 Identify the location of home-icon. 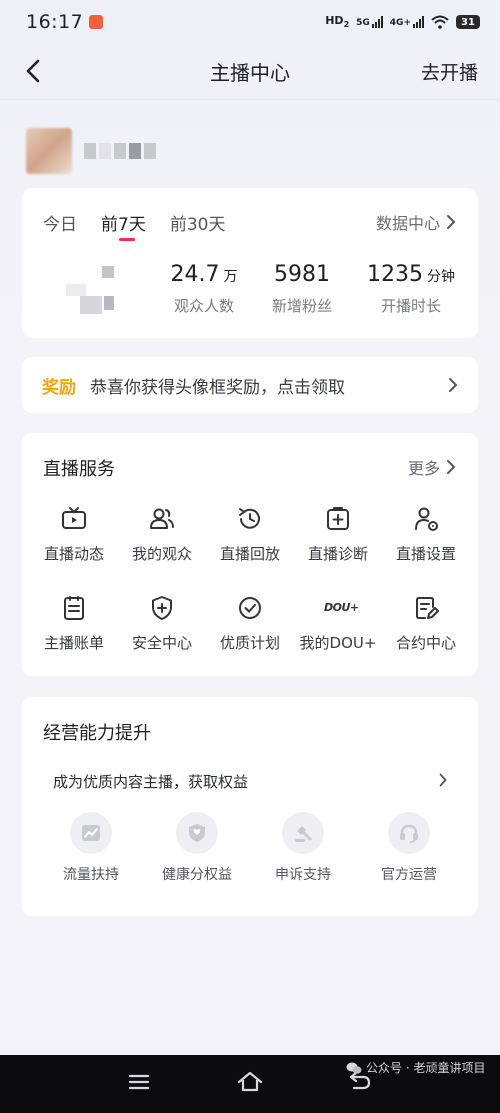
(250, 1081).